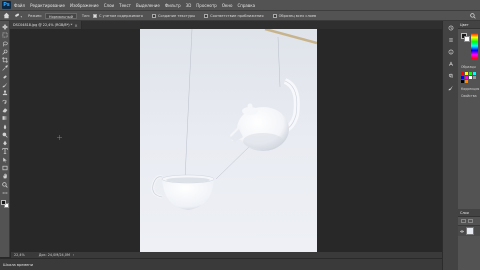  I want to click on character-icon, so click(451, 64).